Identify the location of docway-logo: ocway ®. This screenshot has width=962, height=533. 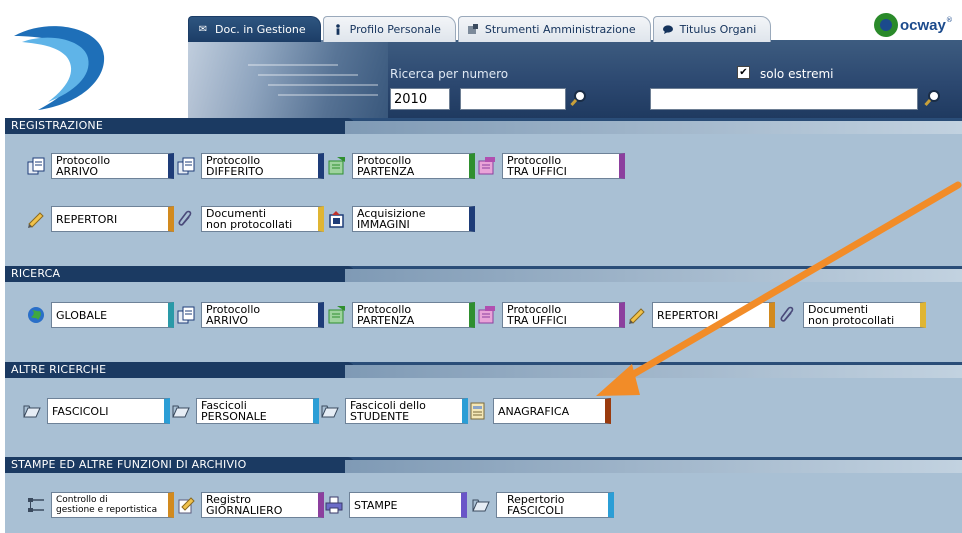
(913, 25).